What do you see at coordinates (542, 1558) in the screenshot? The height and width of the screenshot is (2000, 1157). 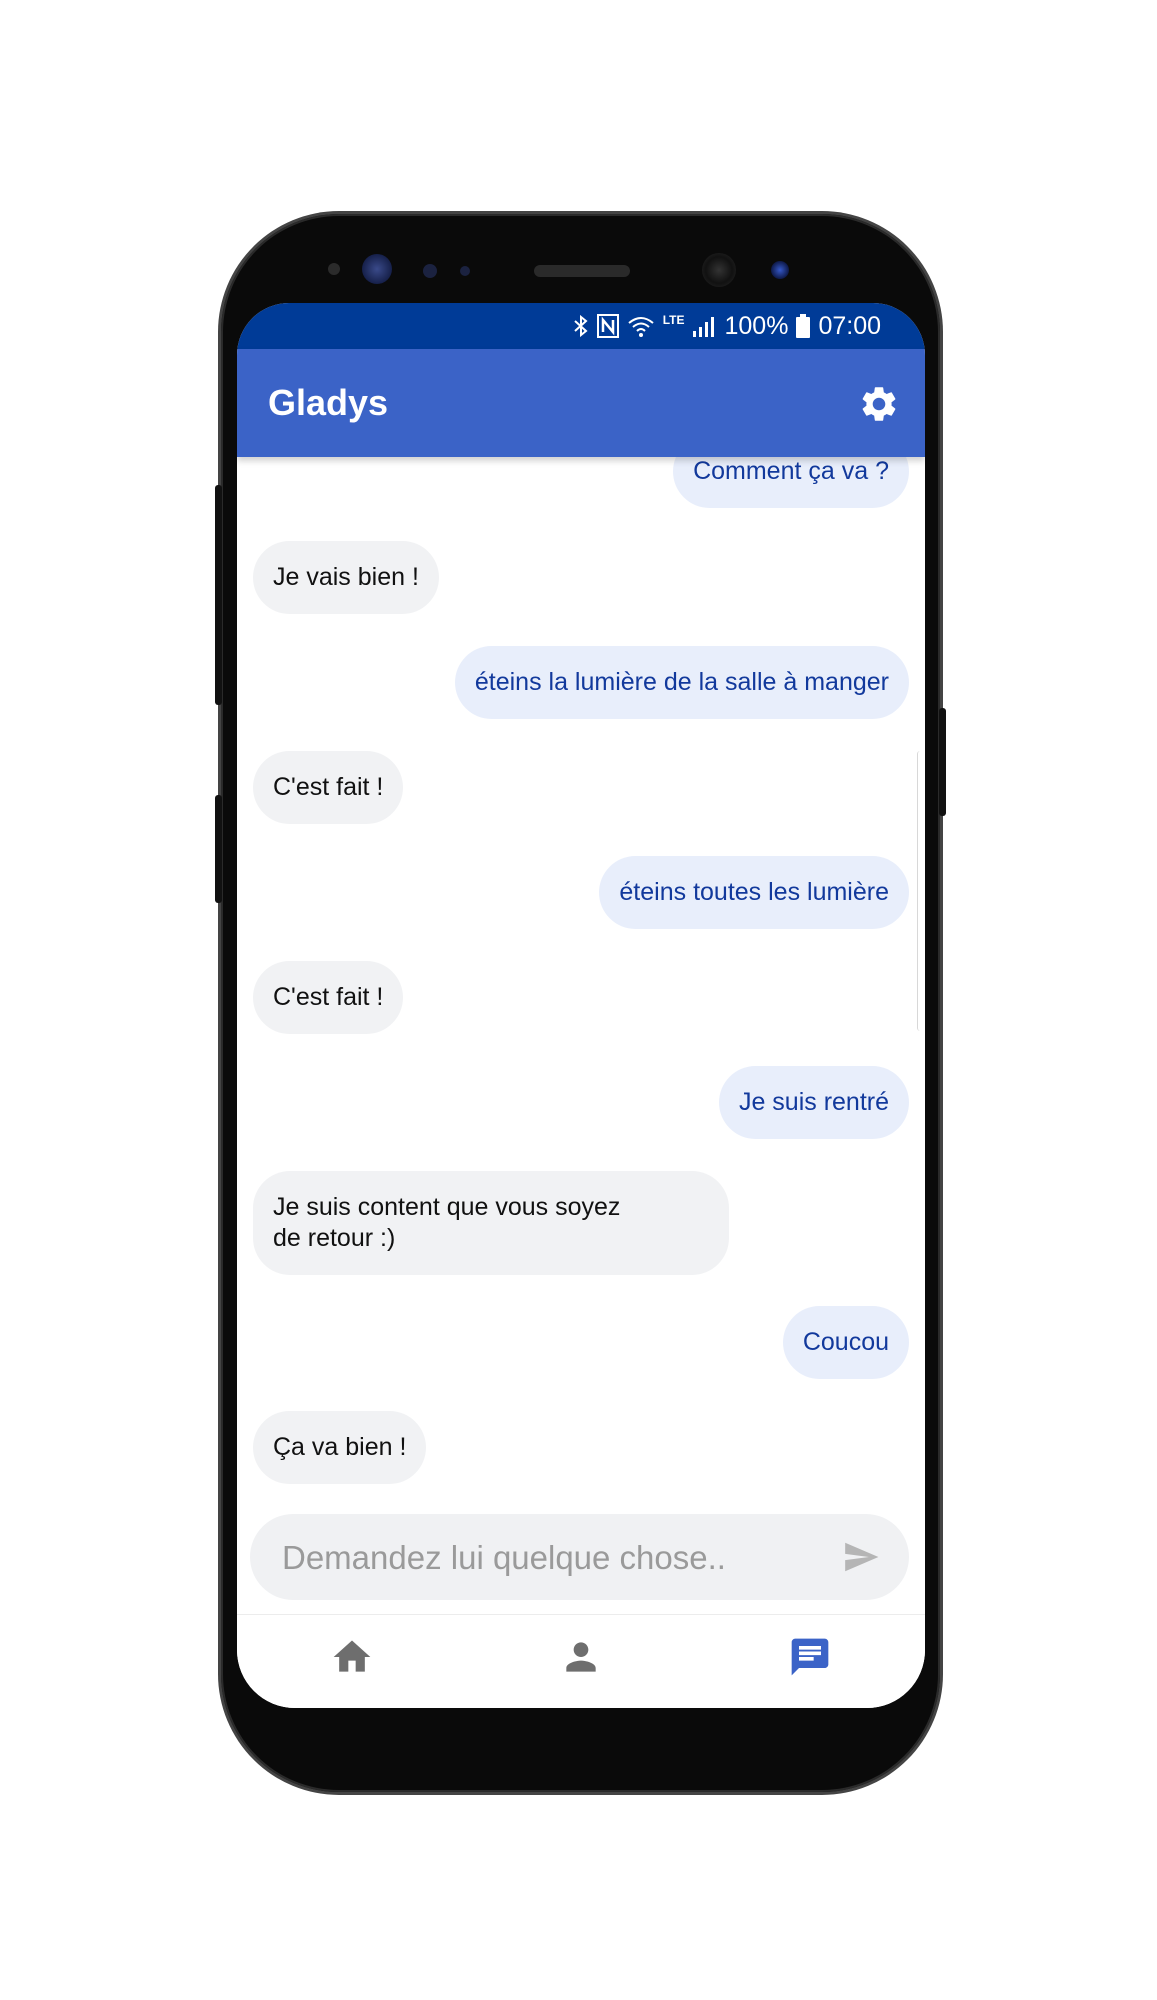 I see `message-input` at bounding box center [542, 1558].